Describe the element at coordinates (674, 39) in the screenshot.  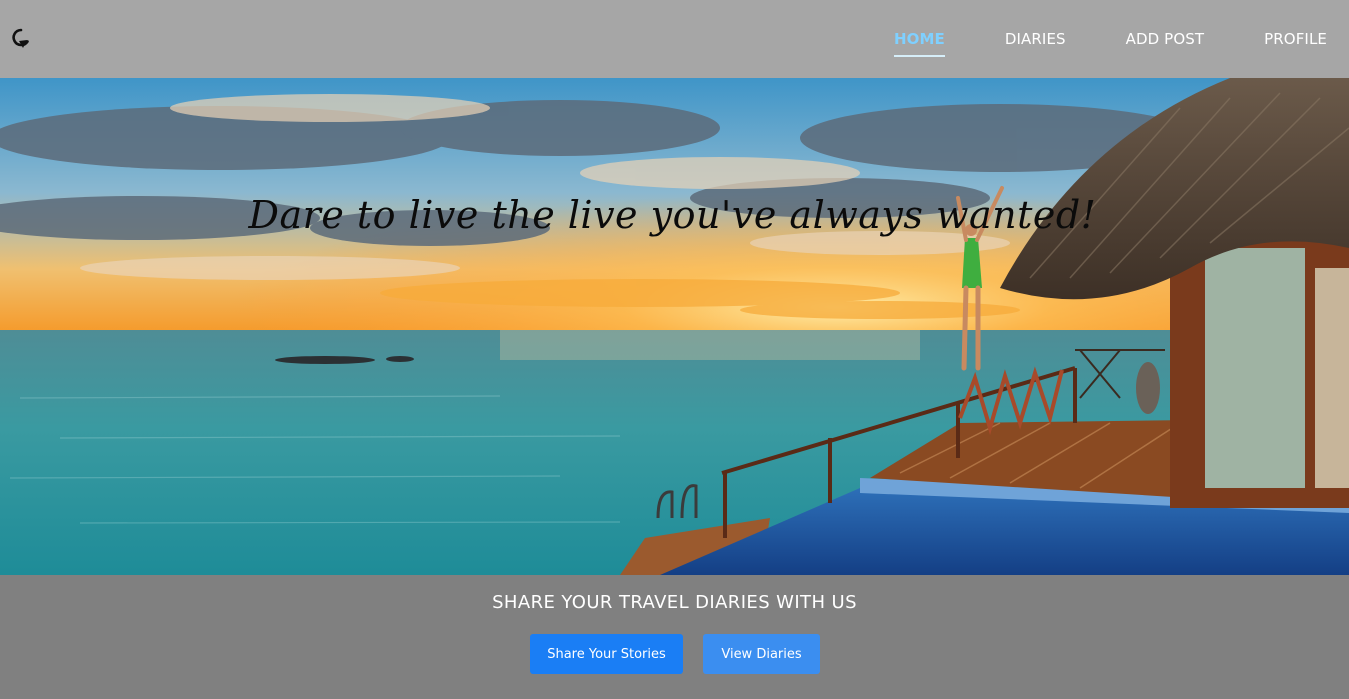
I see `navbar: HOME DIARIES ADD POST PROFILE` at that location.